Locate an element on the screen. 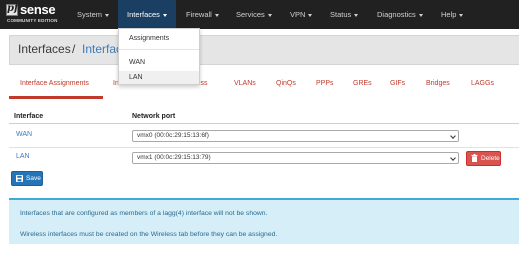 This screenshot has height=257, width=519. nav-status: Status is located at coordinates (344, 14).